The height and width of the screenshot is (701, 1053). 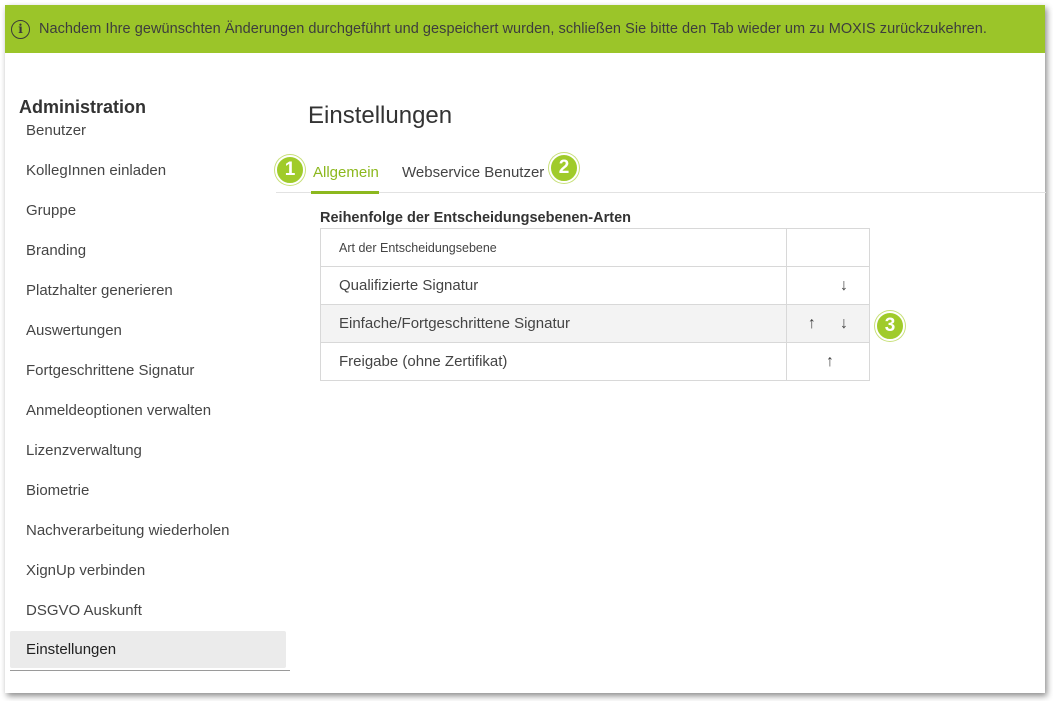 What do you see at coordinates (20, 29) in the screenshot?
I see `info-icon: i` at bounding box center [20, 29].